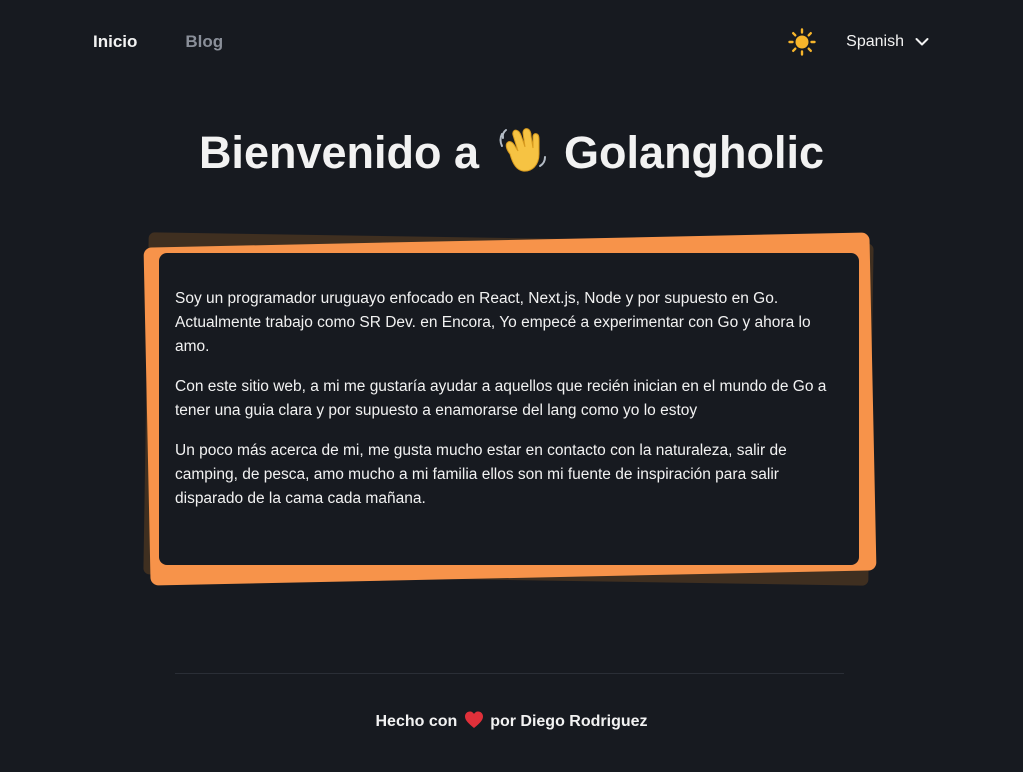 Image resolution: width=1023 pixels, height=772 pixels. Describe the element at coordinates (473, 719) in the screenshot. I see `heart-icon` at that location.